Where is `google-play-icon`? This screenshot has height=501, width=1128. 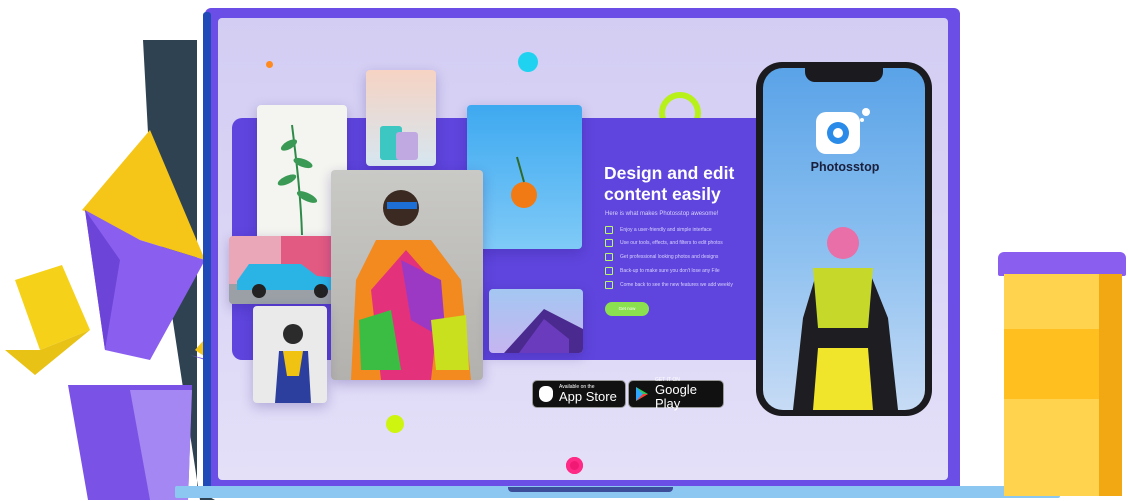 google-play-icon is located at coordinates (642, 394).